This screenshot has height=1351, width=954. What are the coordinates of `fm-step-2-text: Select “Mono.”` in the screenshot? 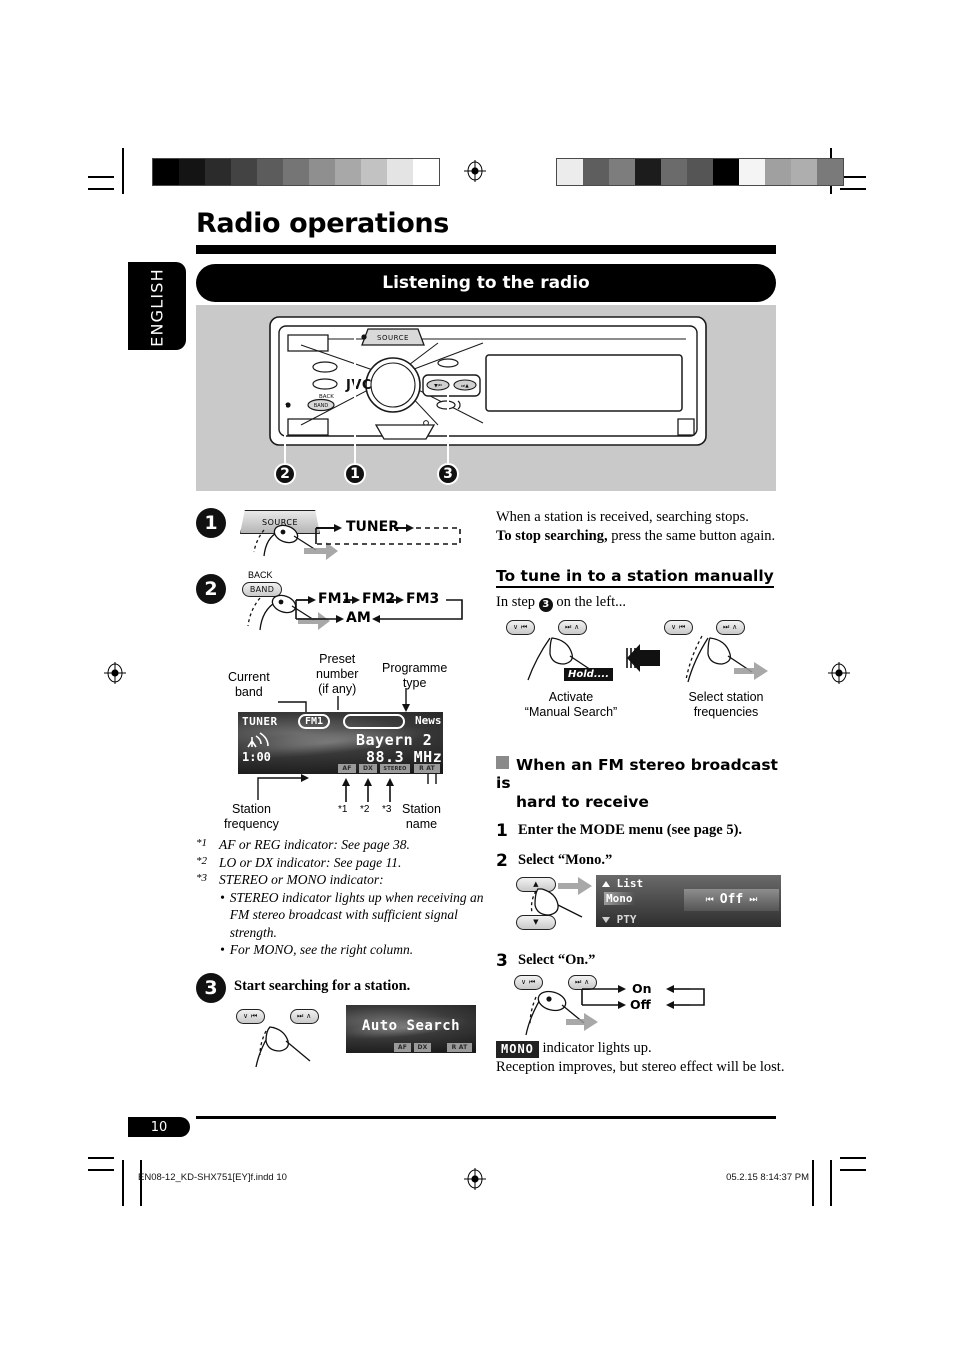 It's located at (565, 859).